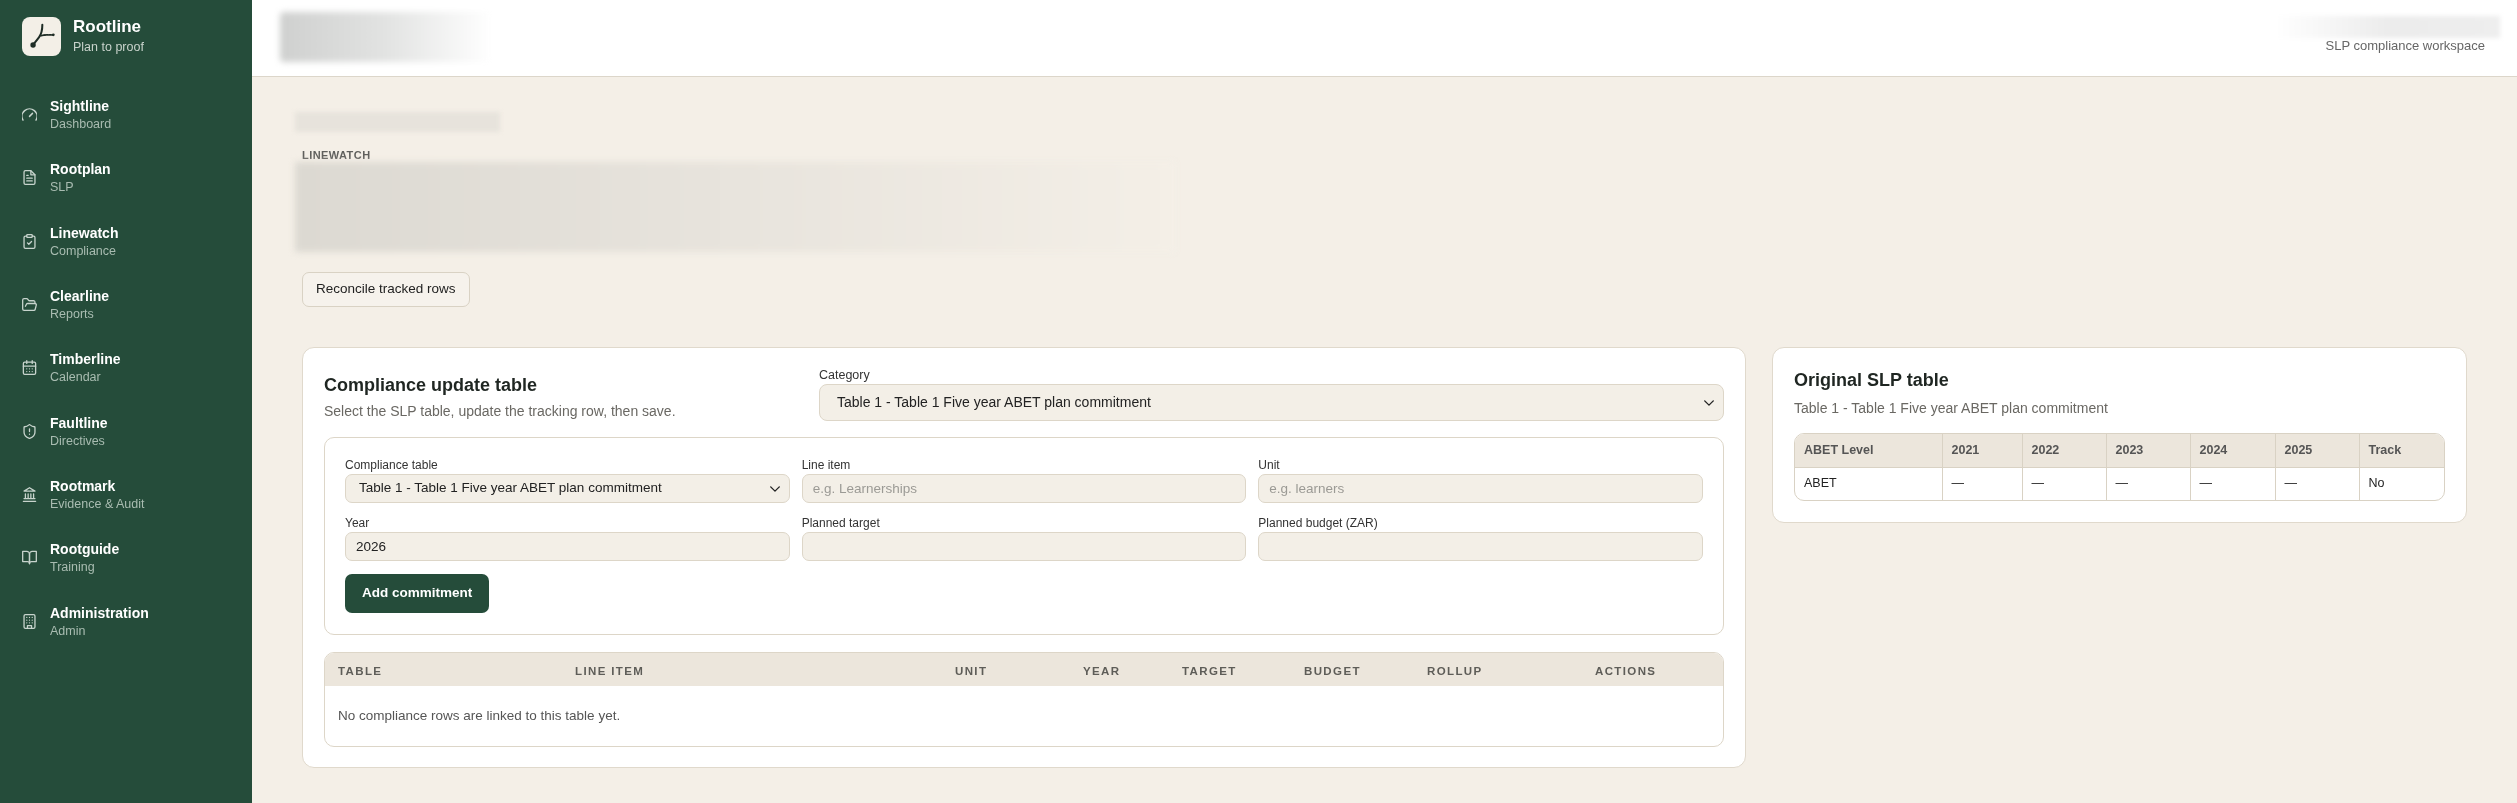  Describe the element at coordinates (29, 558) in the screenshot. I see `open-book-icon` at that location.